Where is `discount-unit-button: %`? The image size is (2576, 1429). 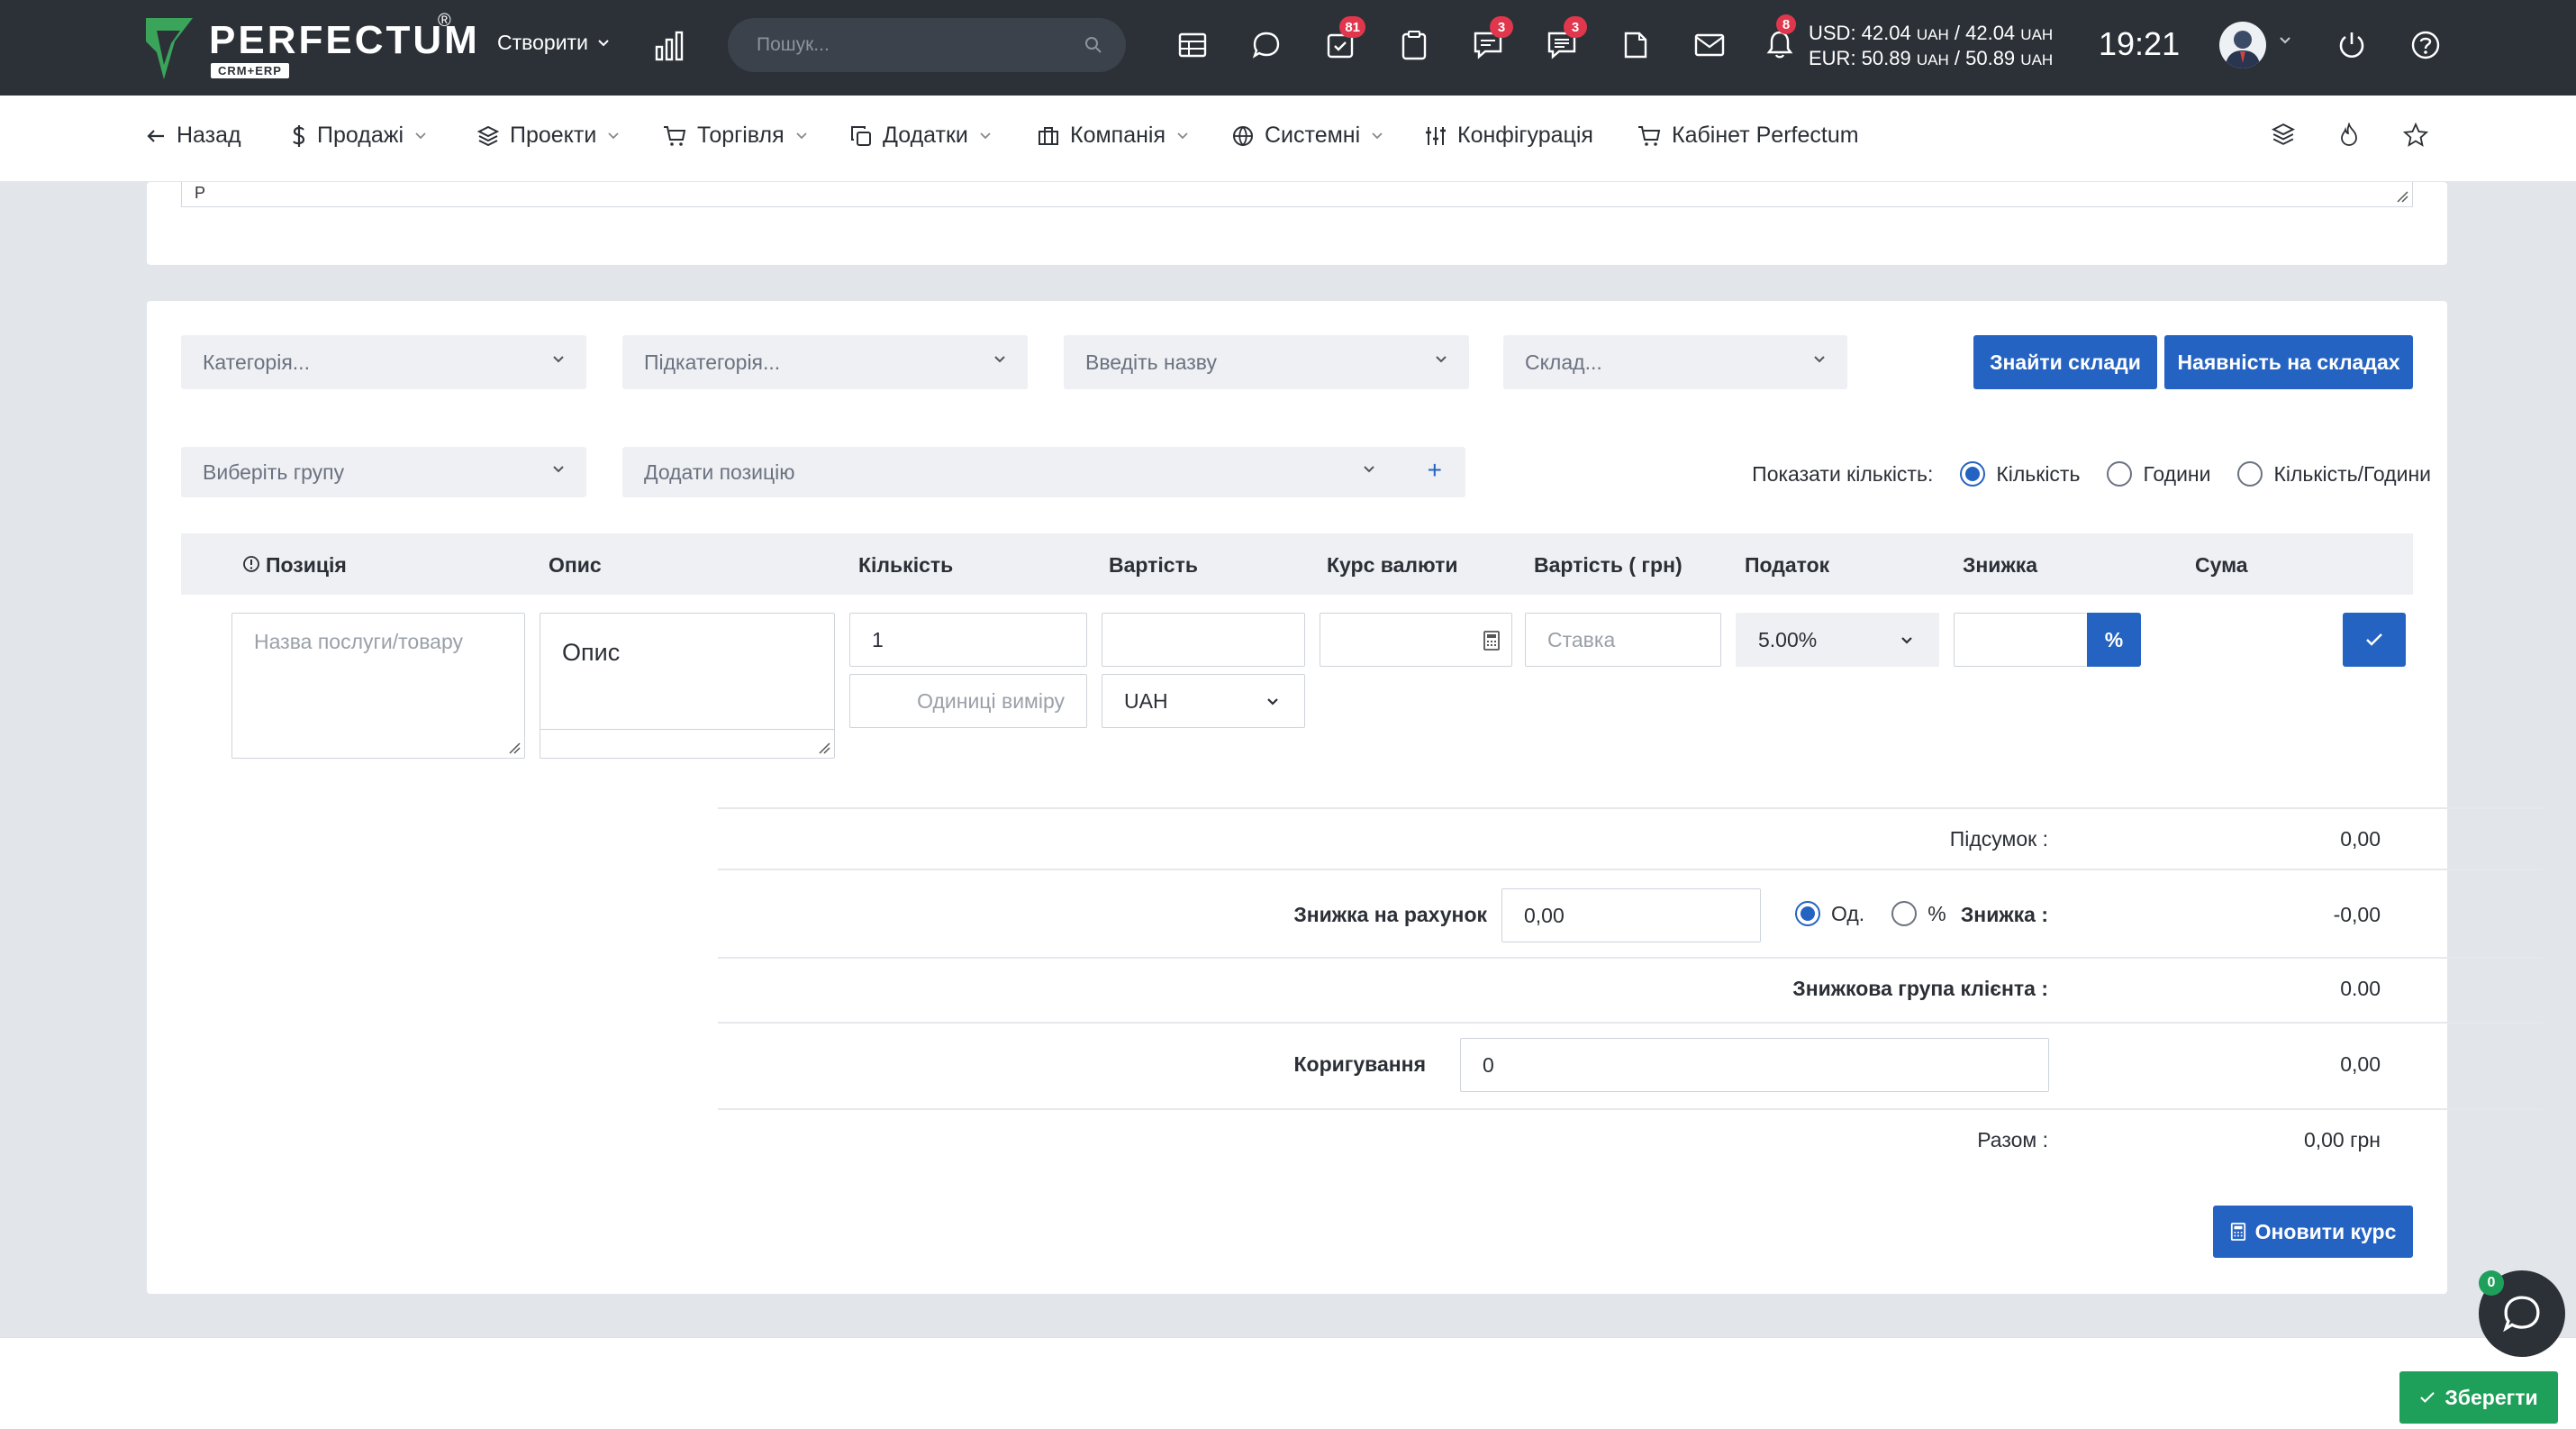 discount-unit-button: % is located at coordinates (2114, 640).